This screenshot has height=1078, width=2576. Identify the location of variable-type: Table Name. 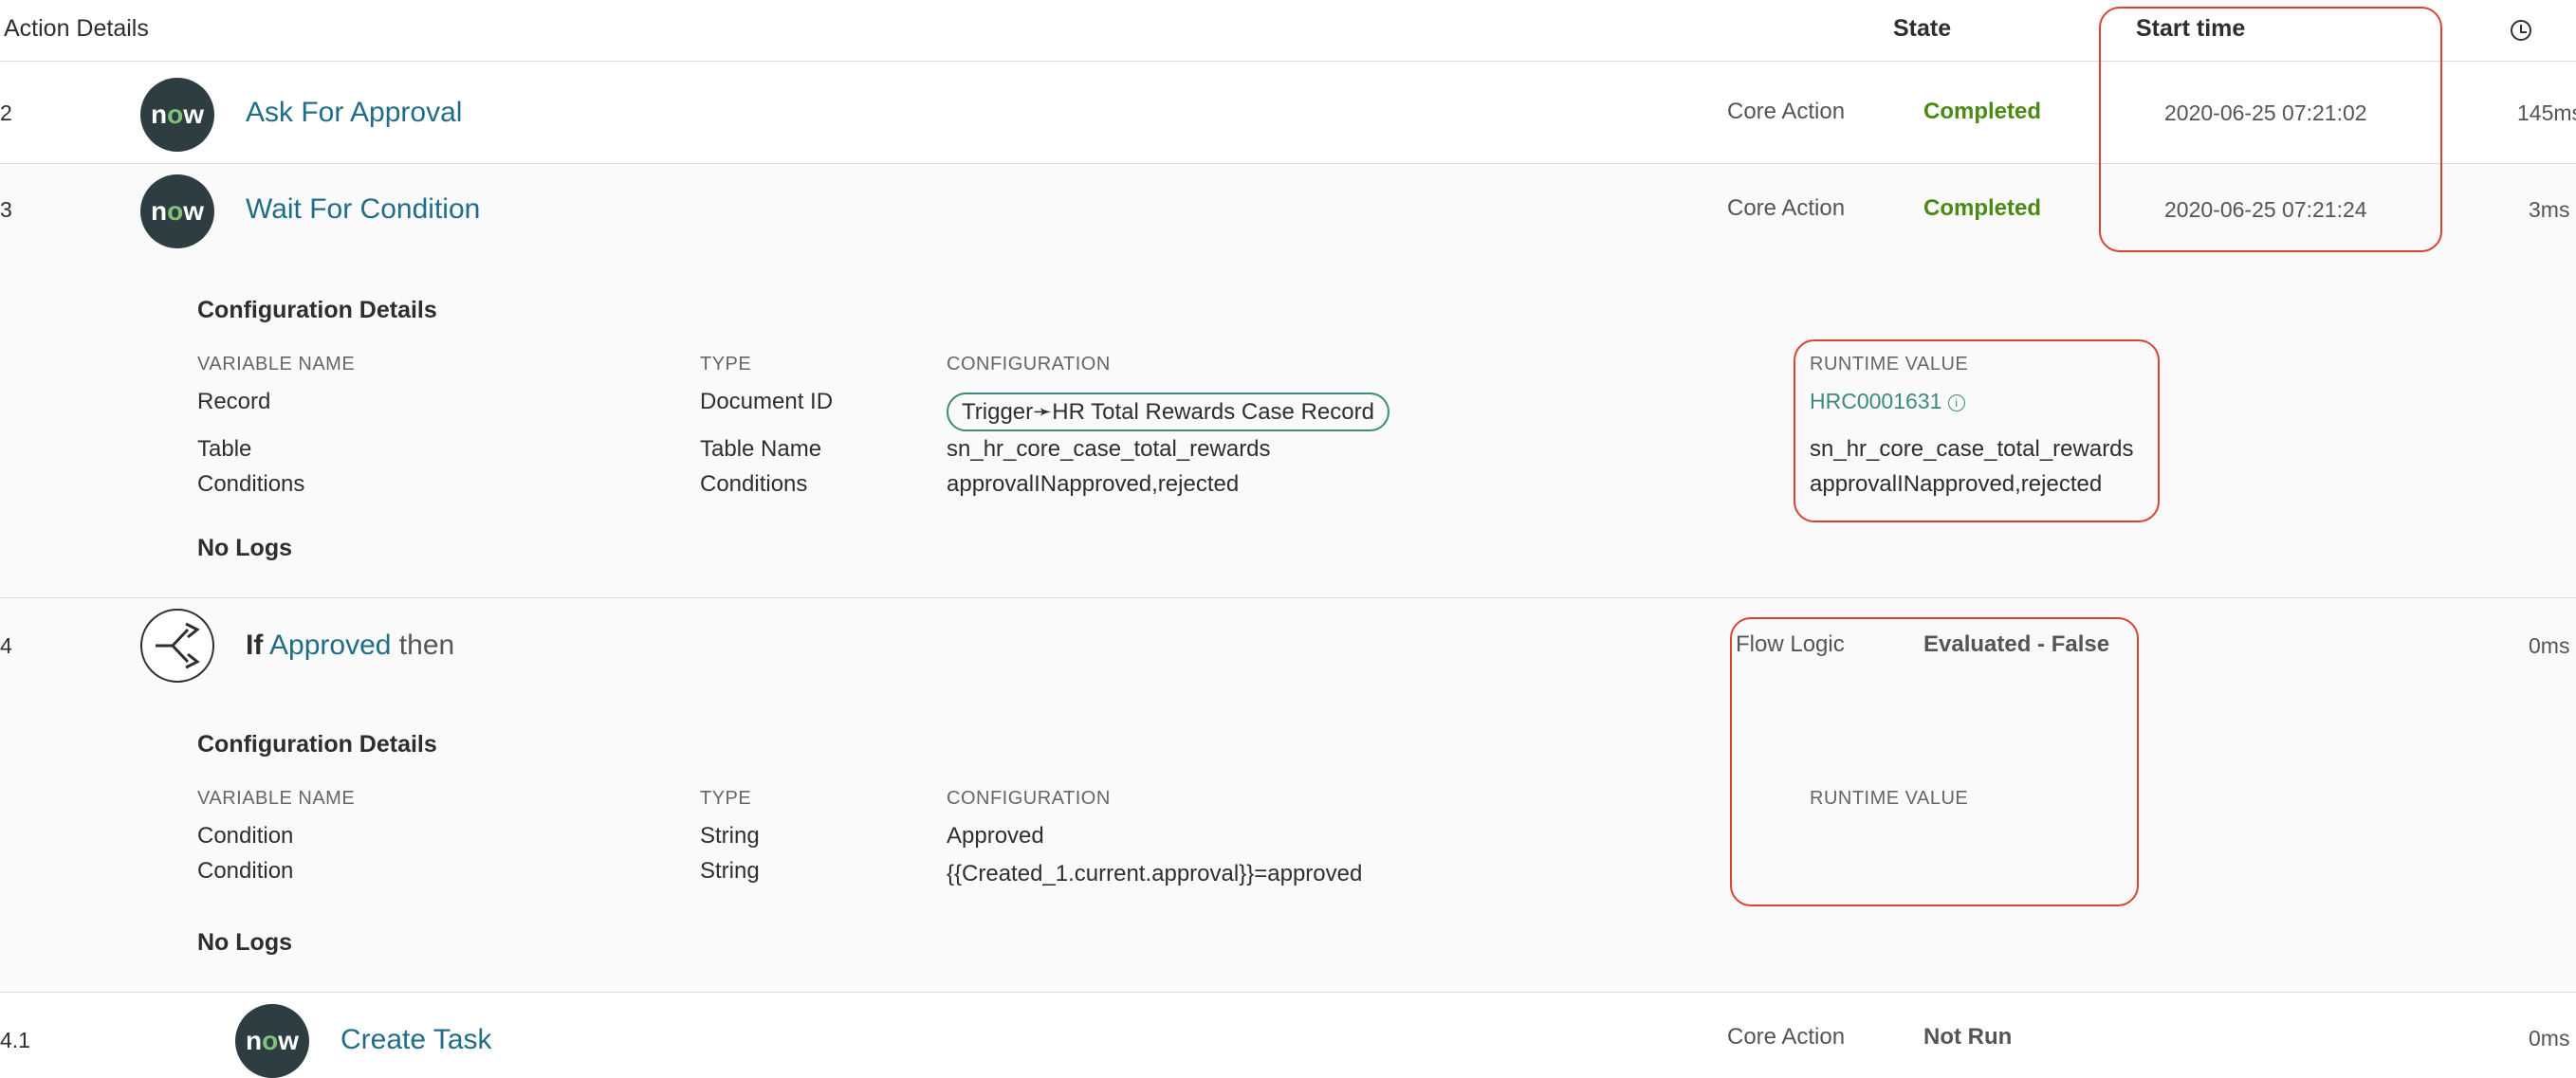
(761, 449).